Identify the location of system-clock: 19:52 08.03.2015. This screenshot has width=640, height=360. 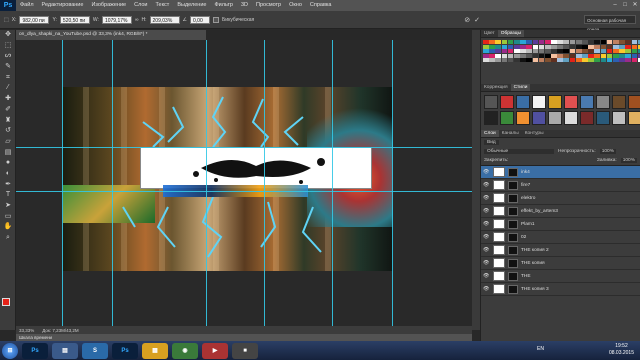
(621, 350).